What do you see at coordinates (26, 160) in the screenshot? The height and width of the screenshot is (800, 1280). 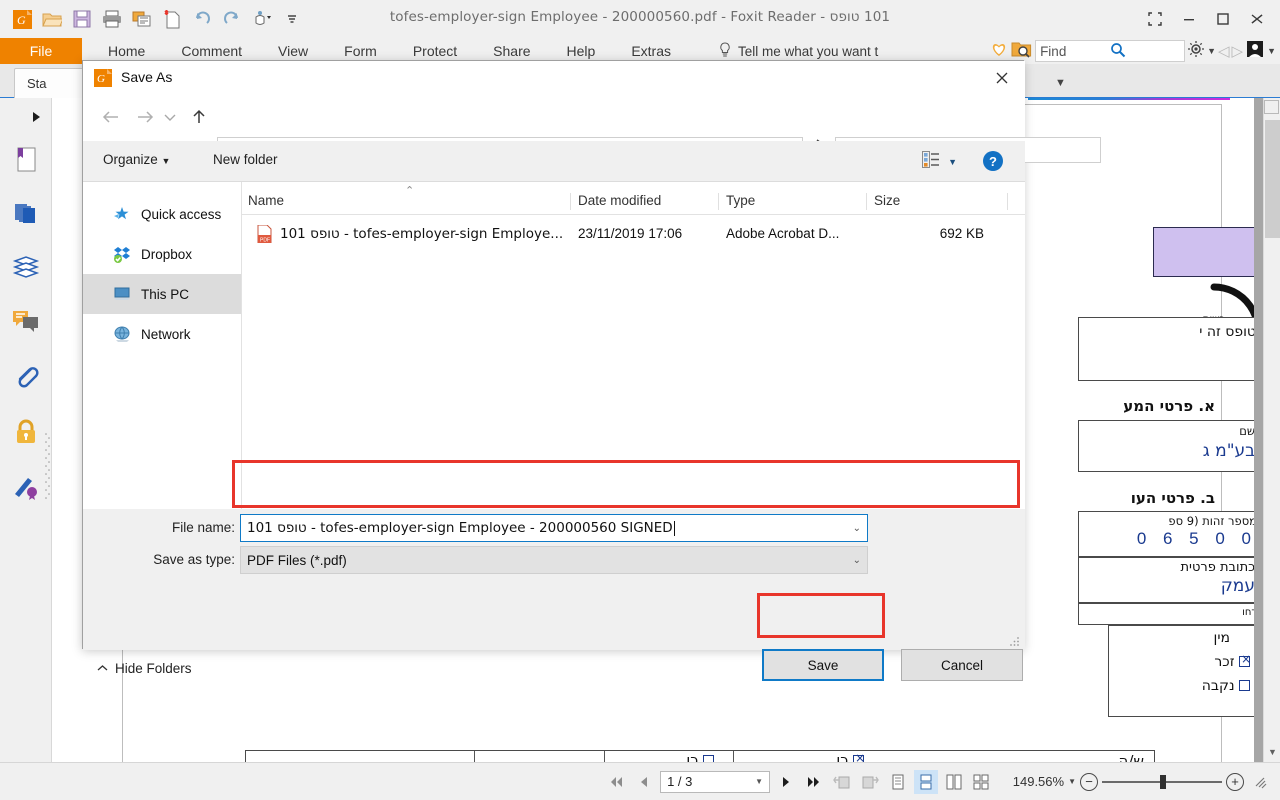 I see `bookmark-icon` at bounding box center [26, 160].